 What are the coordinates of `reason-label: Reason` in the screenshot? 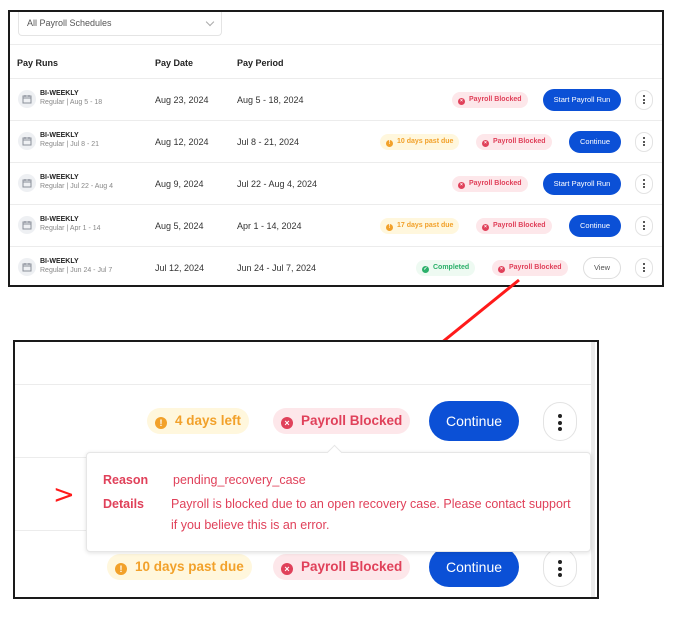 It's located at (126, 480).